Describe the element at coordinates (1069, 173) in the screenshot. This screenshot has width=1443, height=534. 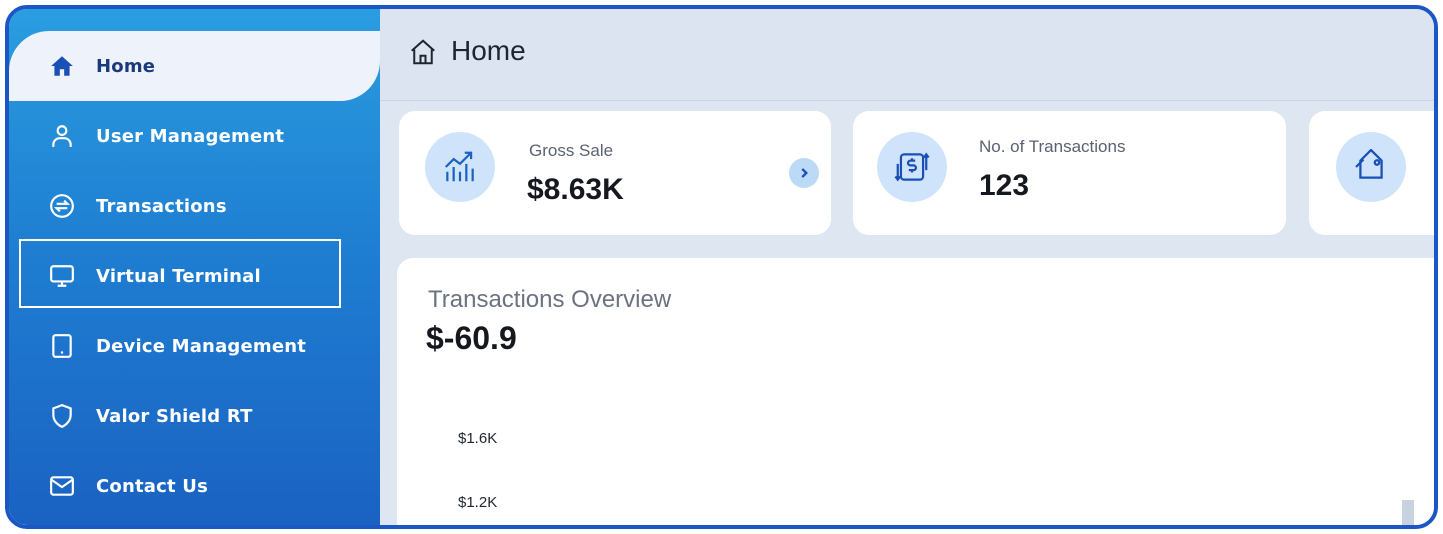
I see `transactions-count-card: No. of Transactions 123` at that location.